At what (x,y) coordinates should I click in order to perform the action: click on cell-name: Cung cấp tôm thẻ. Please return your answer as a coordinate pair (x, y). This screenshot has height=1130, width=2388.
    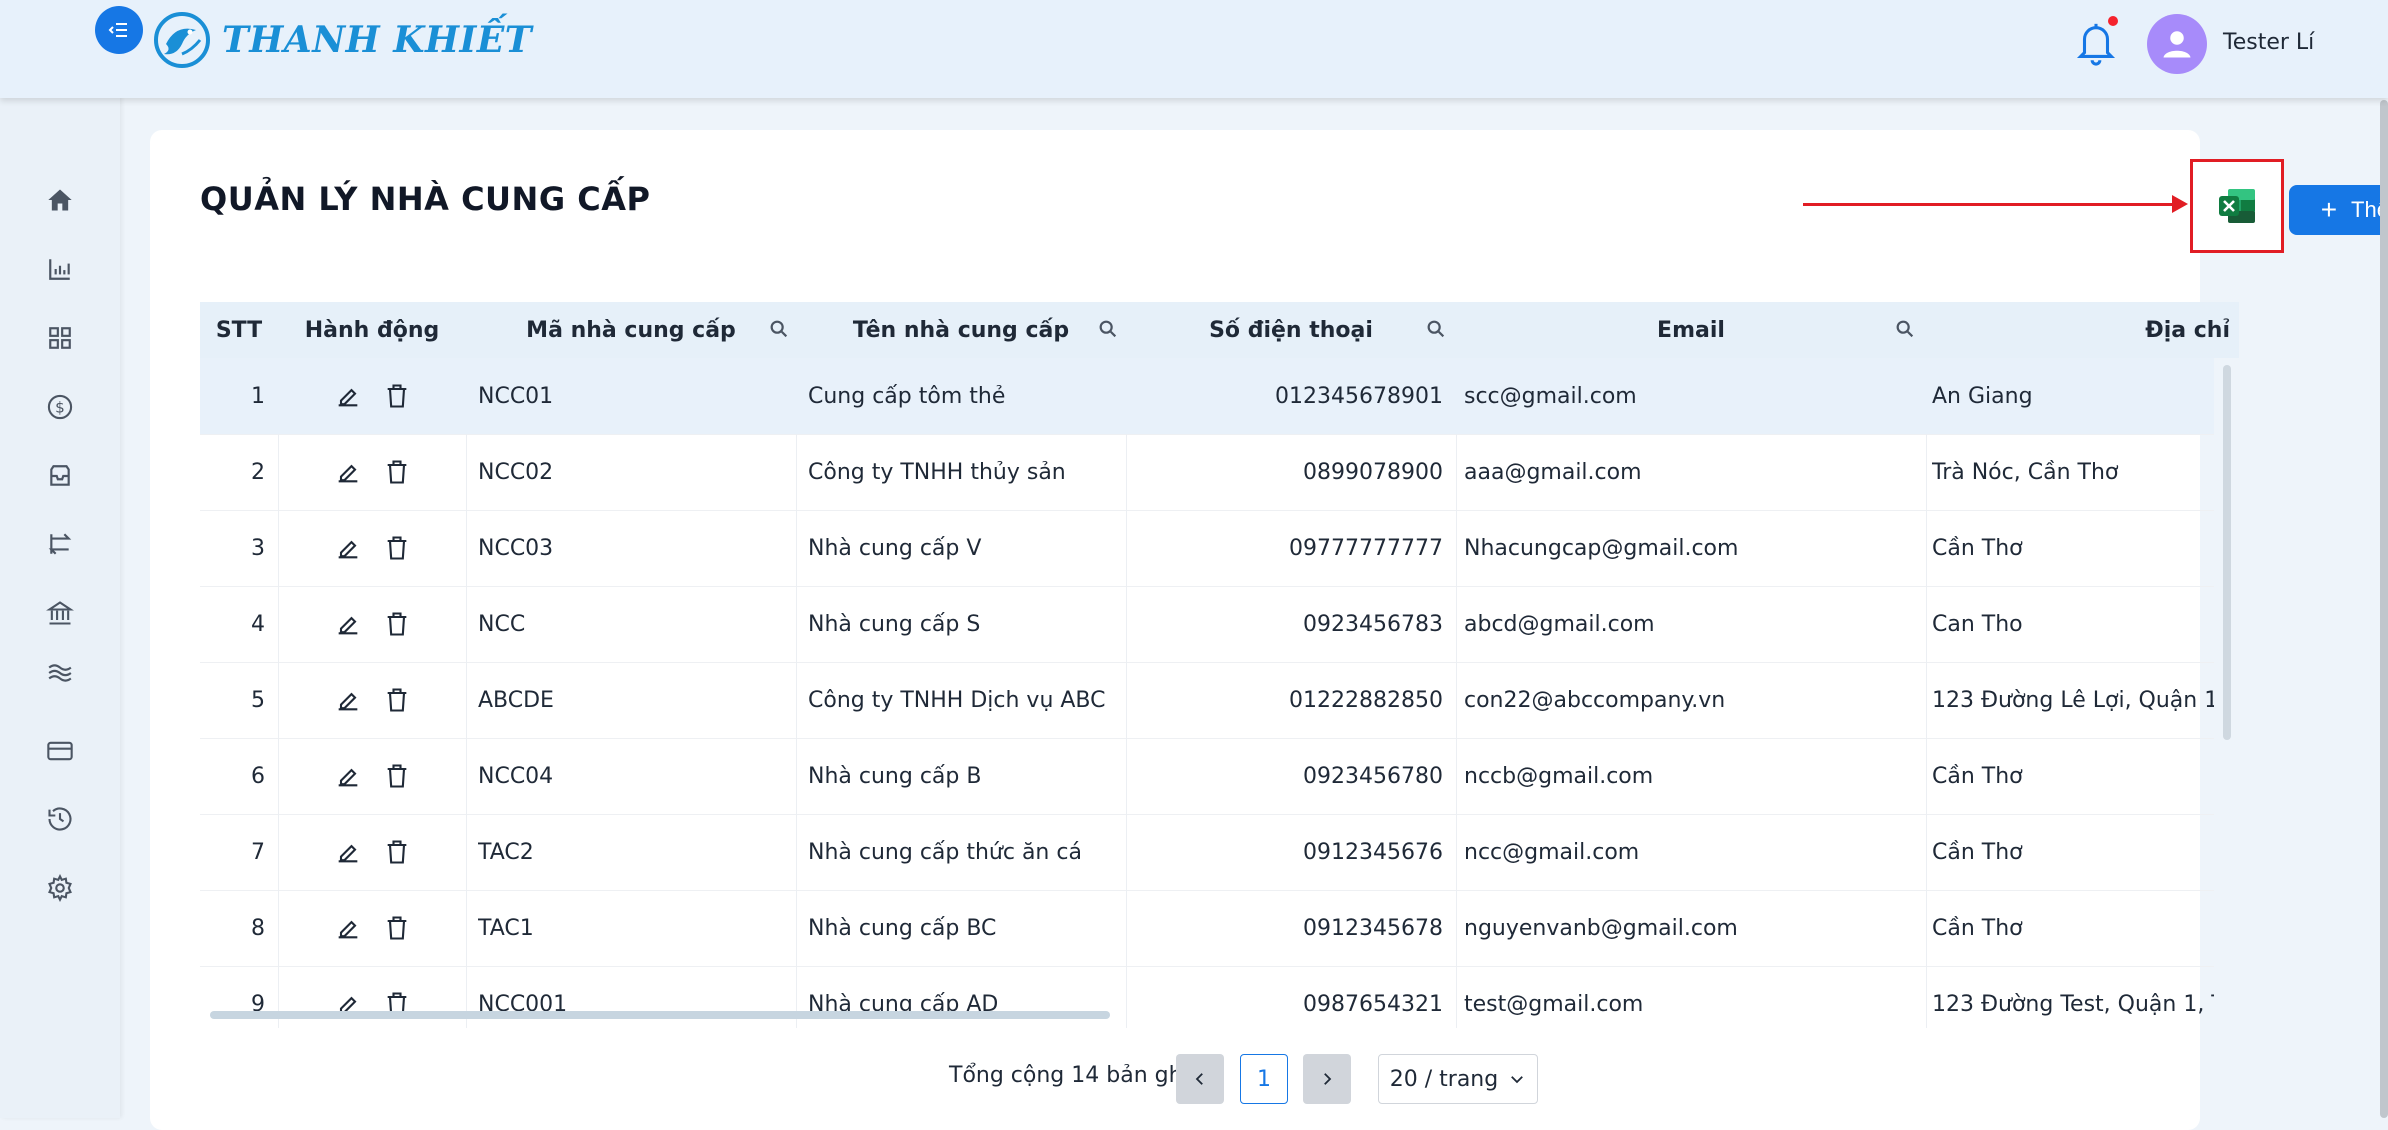
    Looking at the image, I should click on (907, 396).